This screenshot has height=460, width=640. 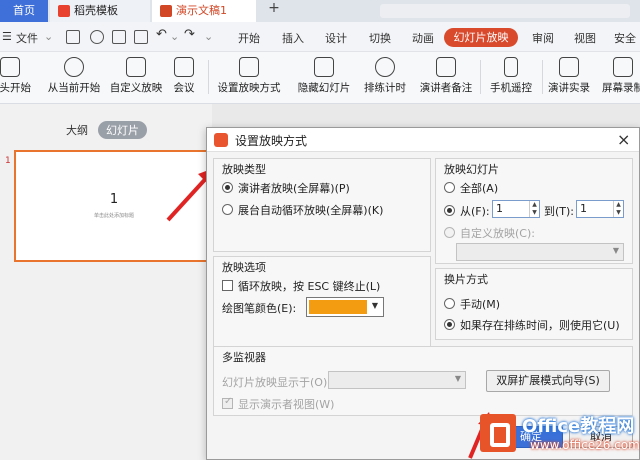 What do you see at coordinates (481, 37) in the screenshot?
I see `menu-slideshow: 幻灯片放映` at bounding box center [481, 37].